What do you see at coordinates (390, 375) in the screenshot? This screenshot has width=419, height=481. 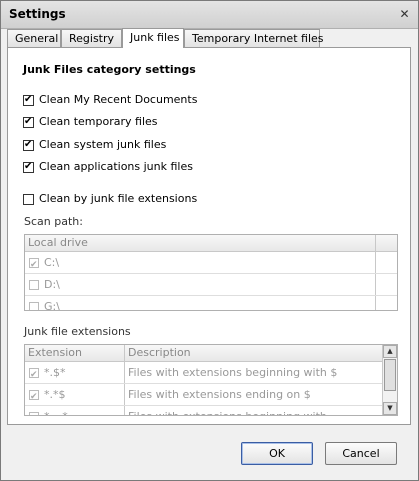 I see `scroll-thumb` at bounding box center [390, 375].